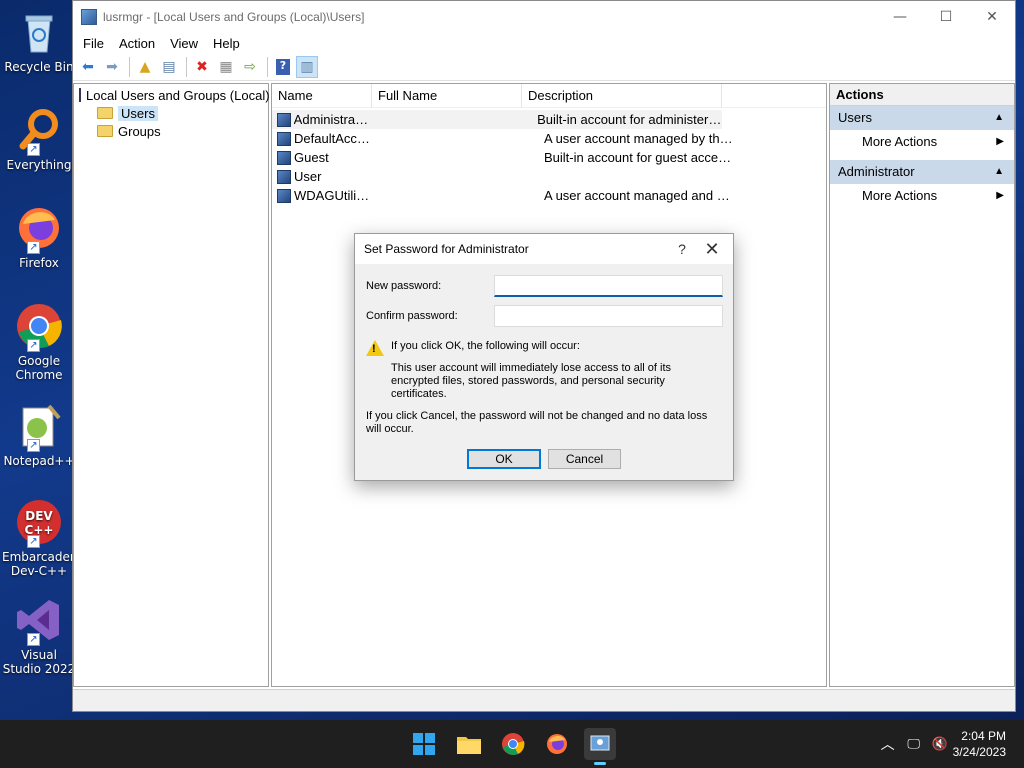  What do you see at coordinates (39, 139) in the screenshot?
I see `desktop-icon-everything: ↗ Everything` at bounding box center [39, 139].